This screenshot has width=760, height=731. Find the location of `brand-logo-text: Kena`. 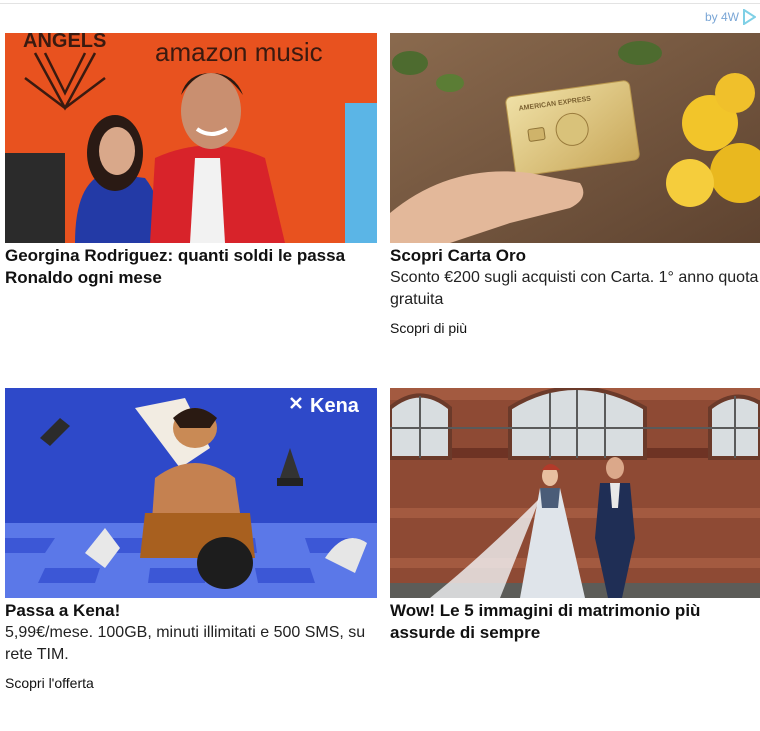

brand-logo-text: Kena is located at coordinates (335, 406).